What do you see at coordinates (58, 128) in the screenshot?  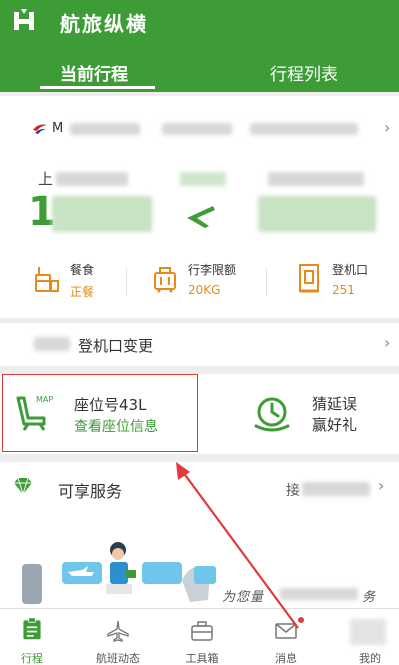 I see `airline-name: M` at bounding box center [58, 128].